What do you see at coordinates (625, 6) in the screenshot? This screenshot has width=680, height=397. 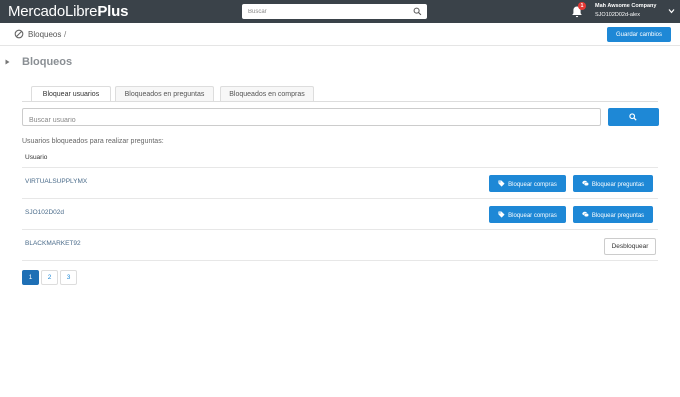 I see `company-name: Mah Awsome Company` at bounding box center [625, 6].